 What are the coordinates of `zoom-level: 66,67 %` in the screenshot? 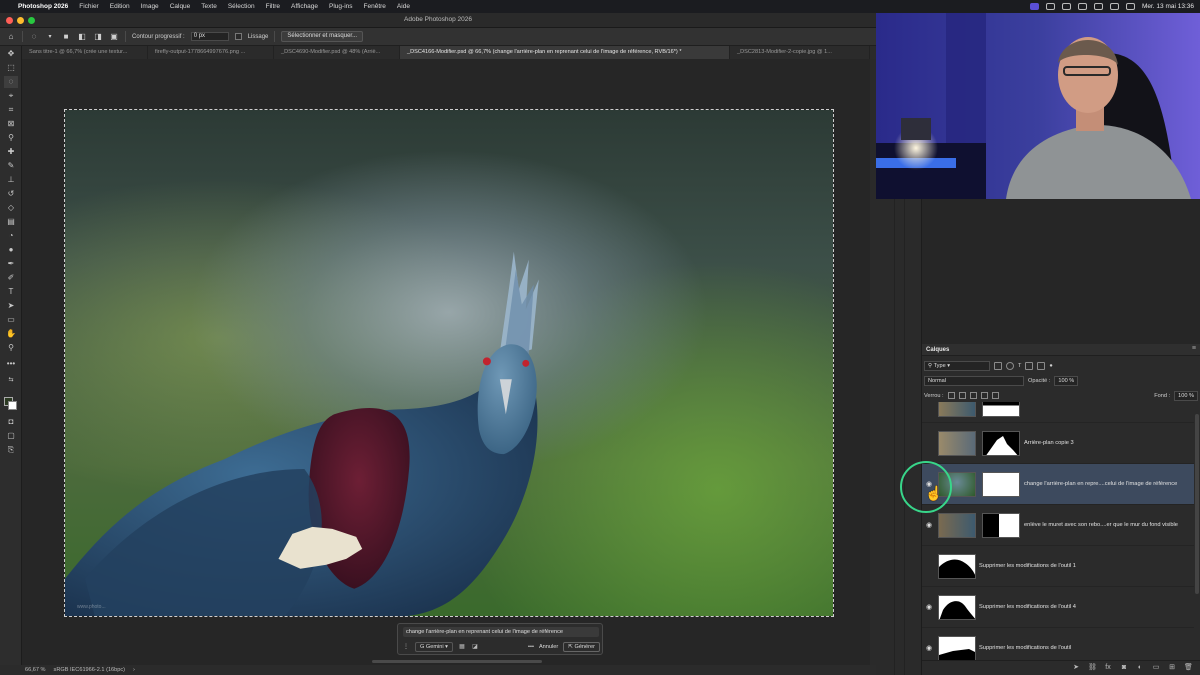 It's located at (35, 670).